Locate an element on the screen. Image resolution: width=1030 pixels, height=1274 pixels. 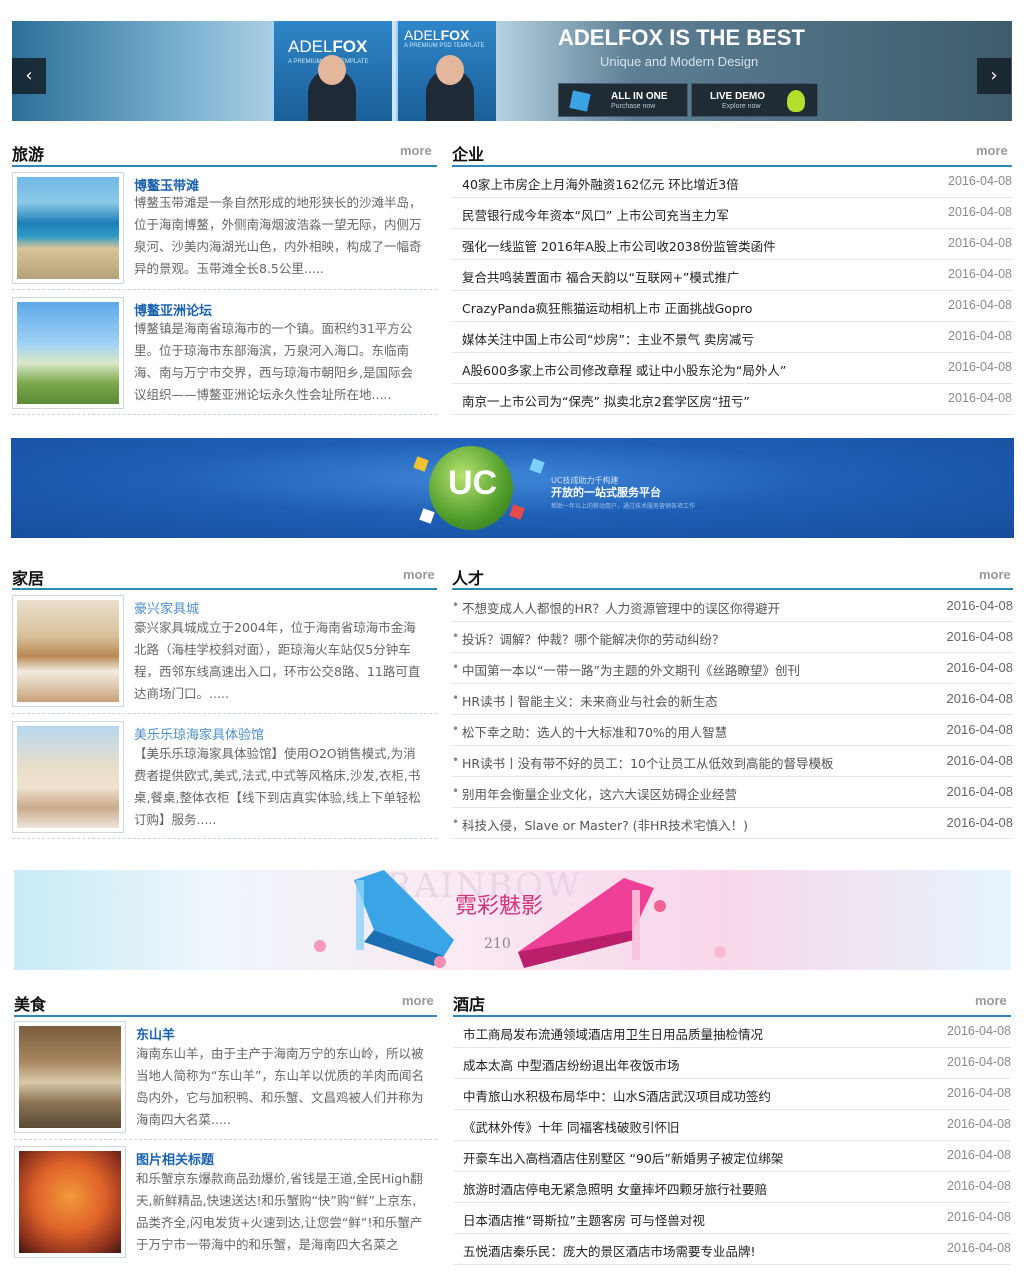
list-item-title: 松下幸之助：选人的十大标准和70%的用人智慧 is located at coordinates (594, 731).